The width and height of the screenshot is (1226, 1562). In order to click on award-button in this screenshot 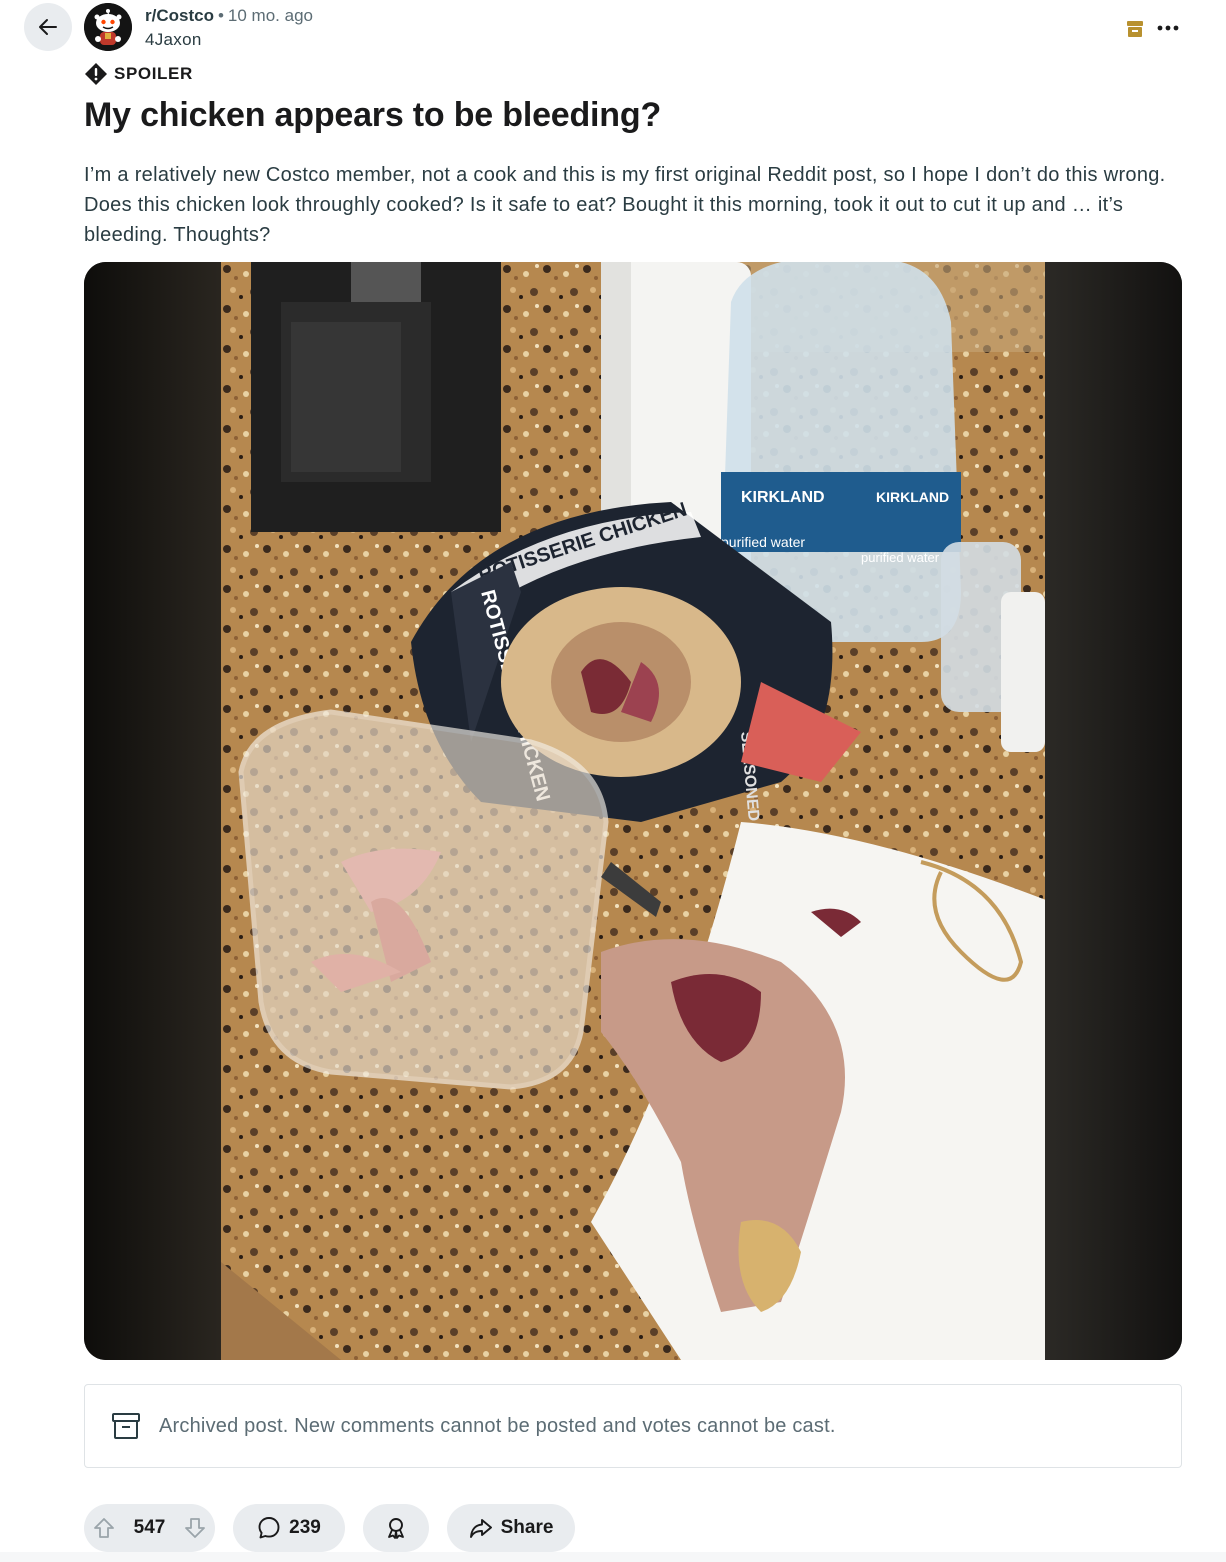, I will do `click(396, 1528)`.